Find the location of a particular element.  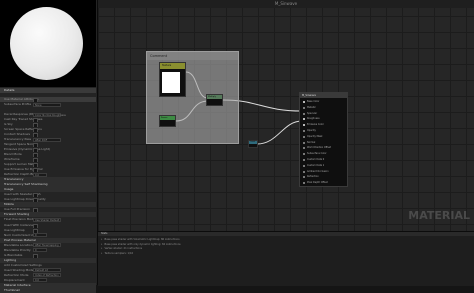

material-preview-viewport is located at coordinates (48, 43).